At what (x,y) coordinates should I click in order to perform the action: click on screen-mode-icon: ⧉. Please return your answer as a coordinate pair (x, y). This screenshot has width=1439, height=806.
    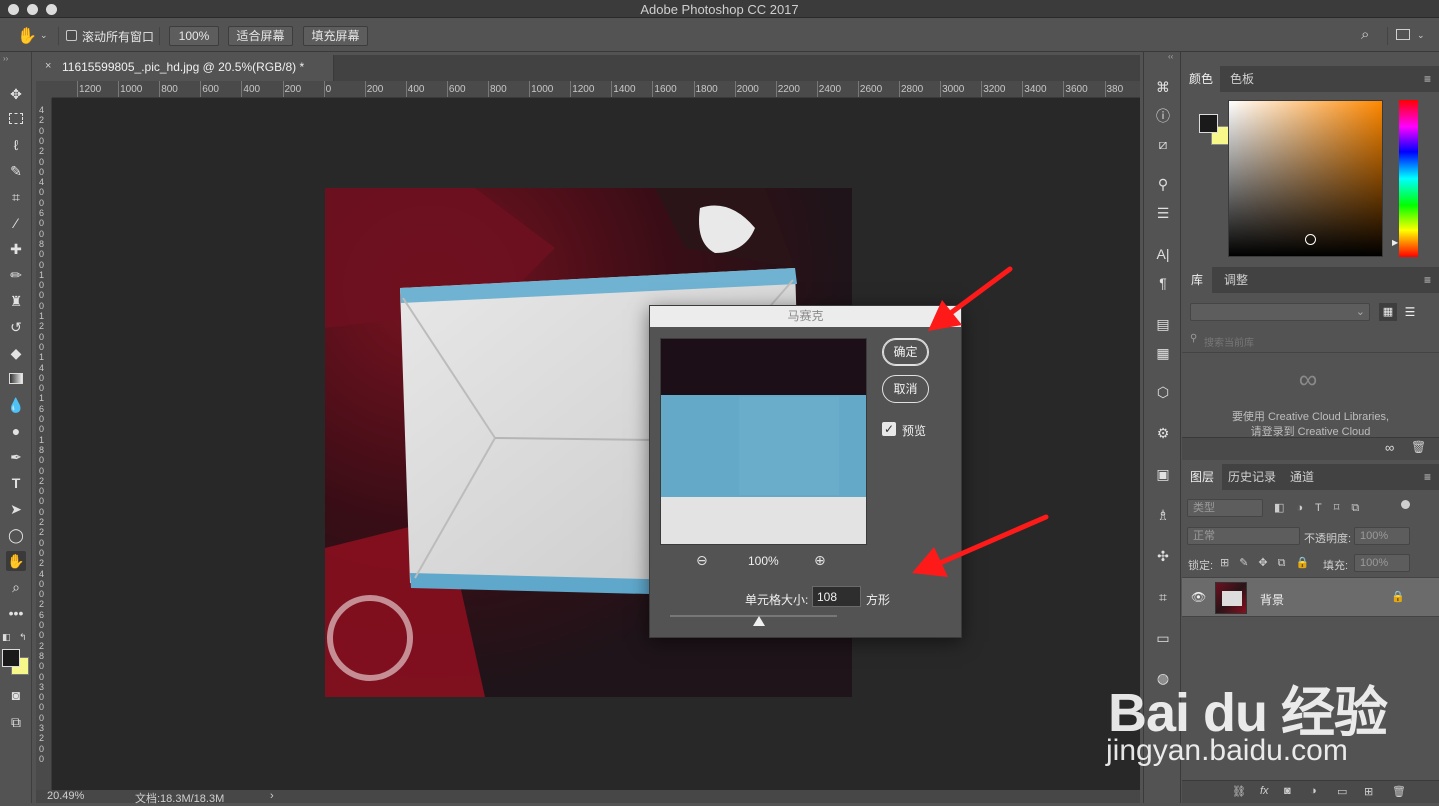
    Looking at the image, I should click on (16, 722).